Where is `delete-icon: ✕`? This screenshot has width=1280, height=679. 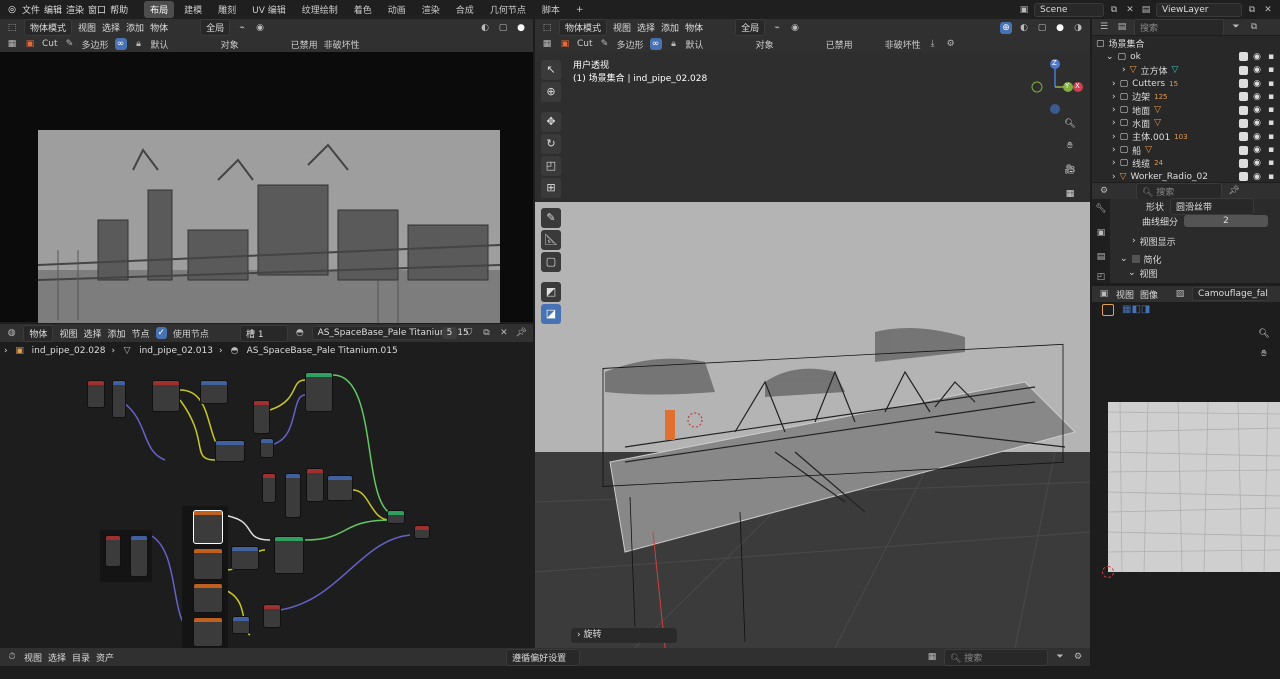
delete-icon: ✕ is located at coordinates (1268, 10).